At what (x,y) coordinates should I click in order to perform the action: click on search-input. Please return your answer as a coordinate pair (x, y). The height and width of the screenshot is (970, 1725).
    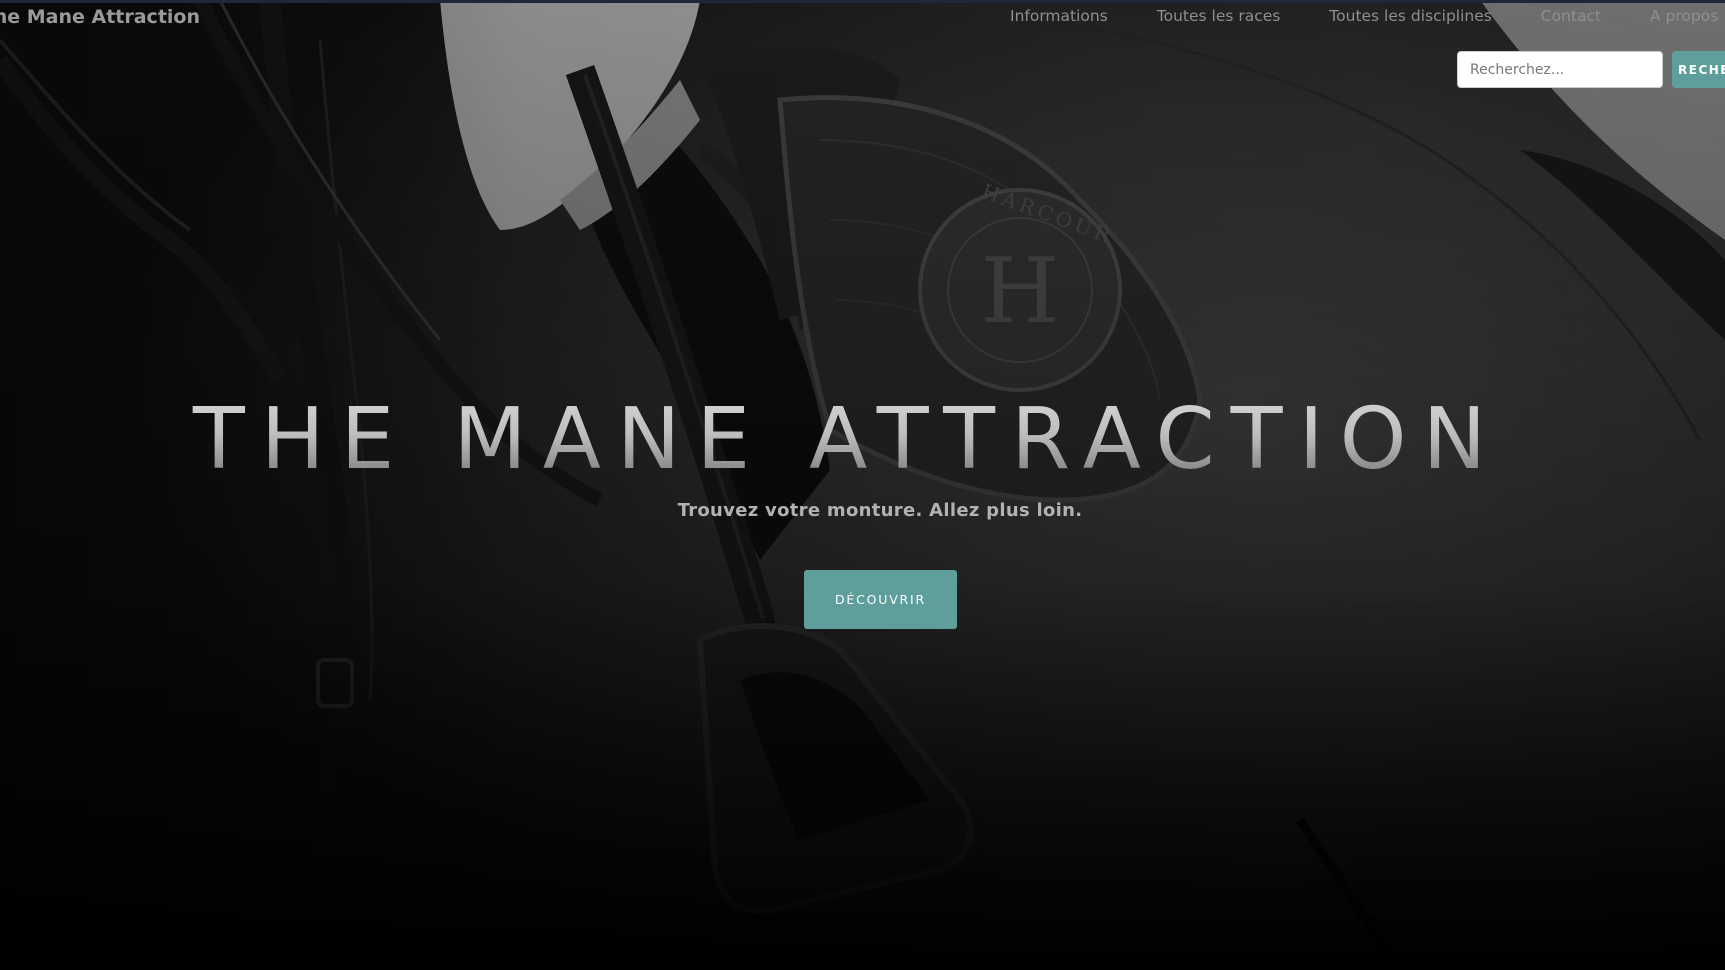
    Looking at the image, I should click on (1560, 69).